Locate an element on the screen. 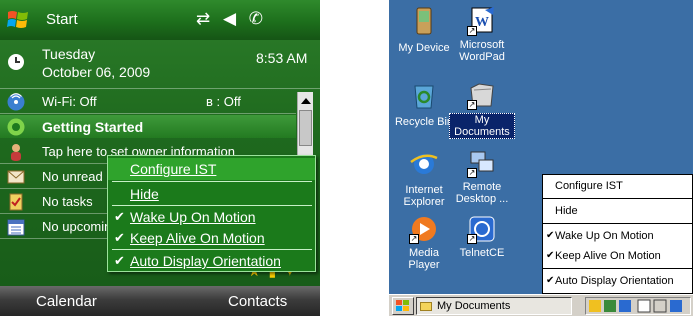  start-button is located at coordinates (403, 306).